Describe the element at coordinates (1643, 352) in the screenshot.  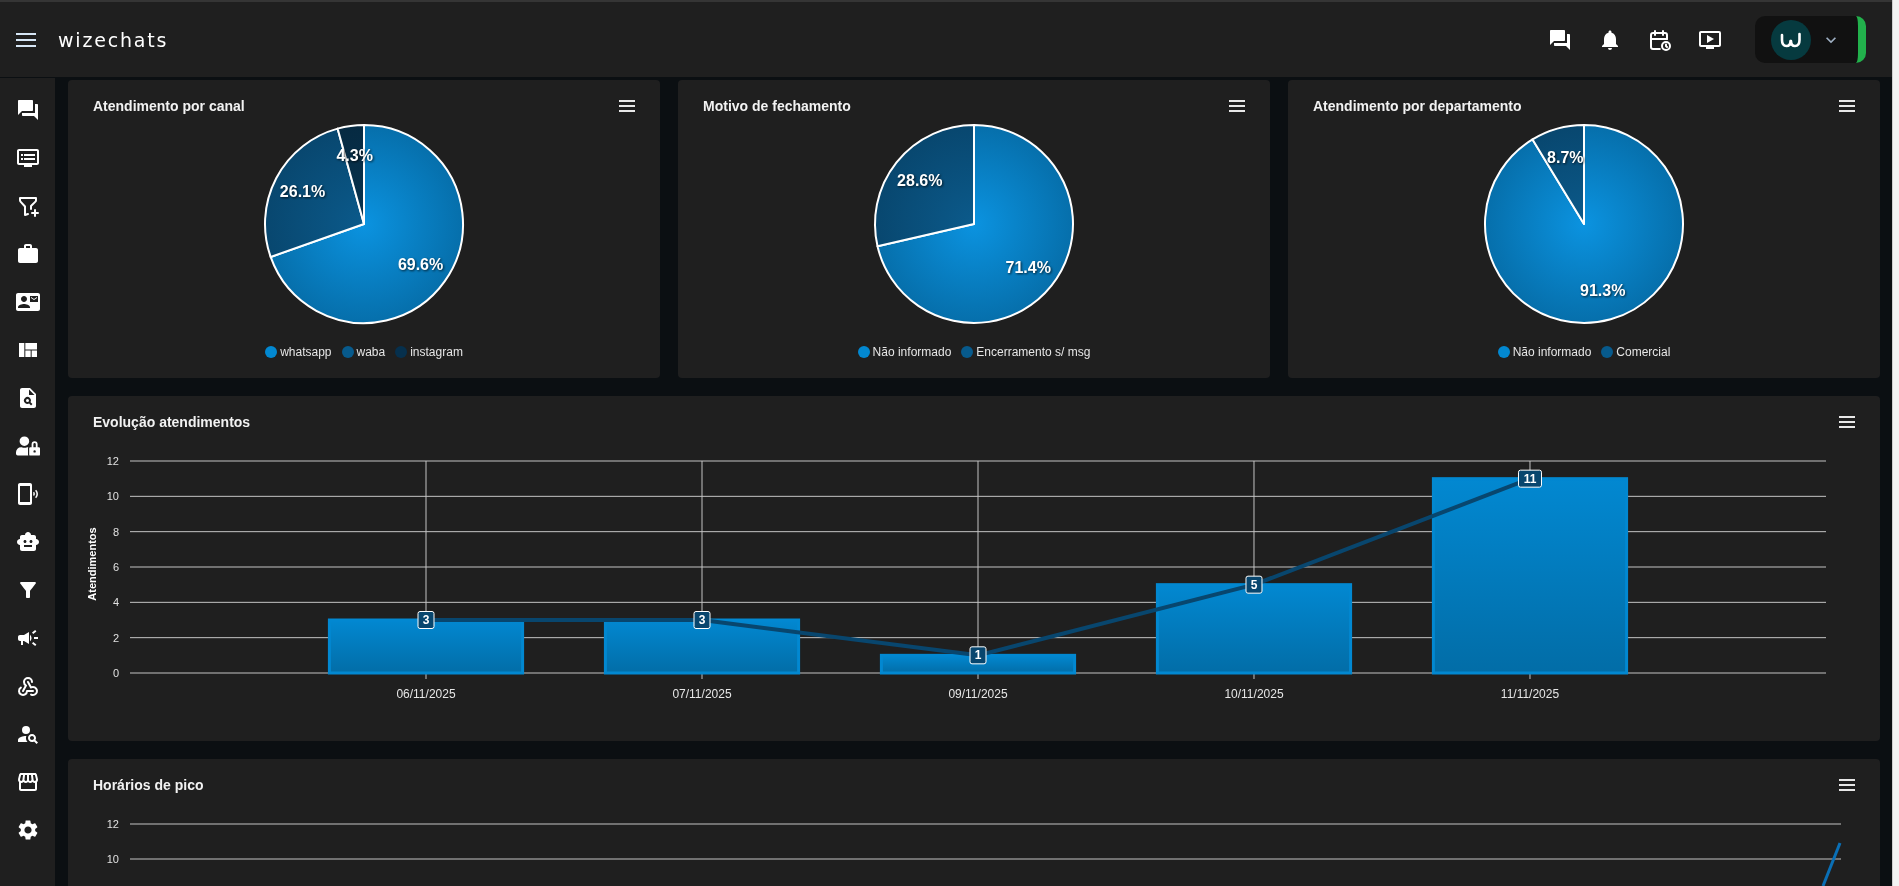
I see `legend-label: Comercial` at that location.